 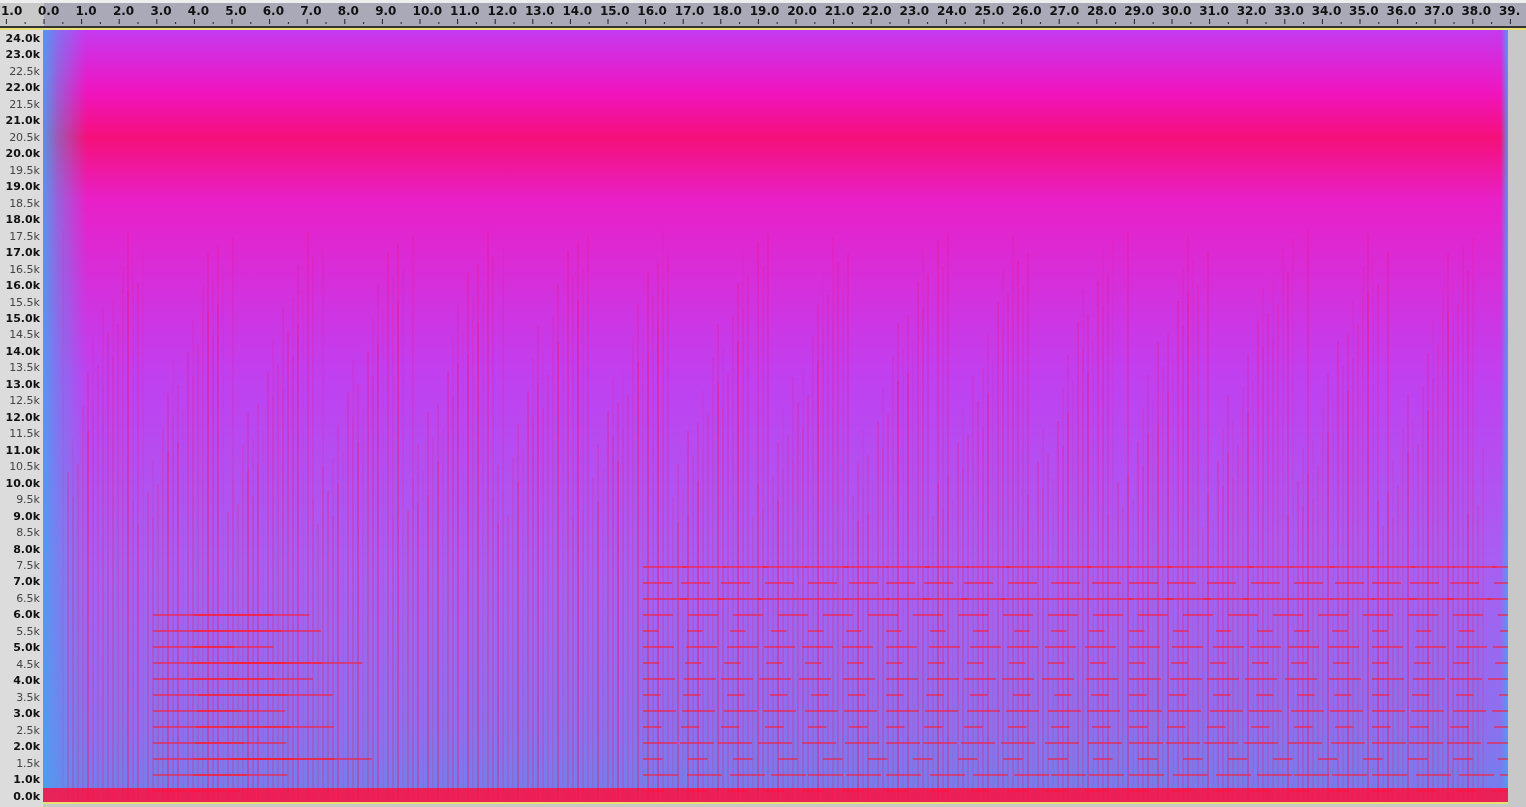 I want to click on frequency-label: 7.5k, so click(x=28, y=565).